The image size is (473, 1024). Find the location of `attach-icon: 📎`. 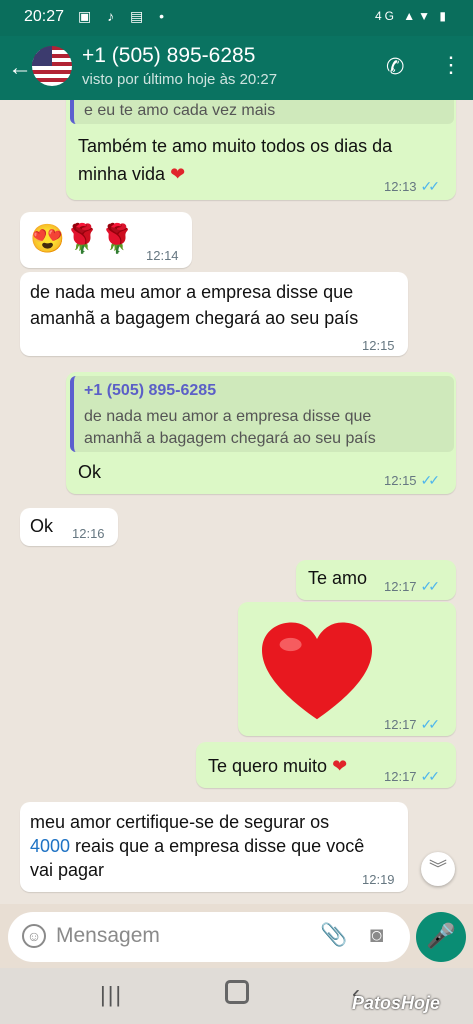

attach-icon: 📎 is located at coordinates (333, 935).